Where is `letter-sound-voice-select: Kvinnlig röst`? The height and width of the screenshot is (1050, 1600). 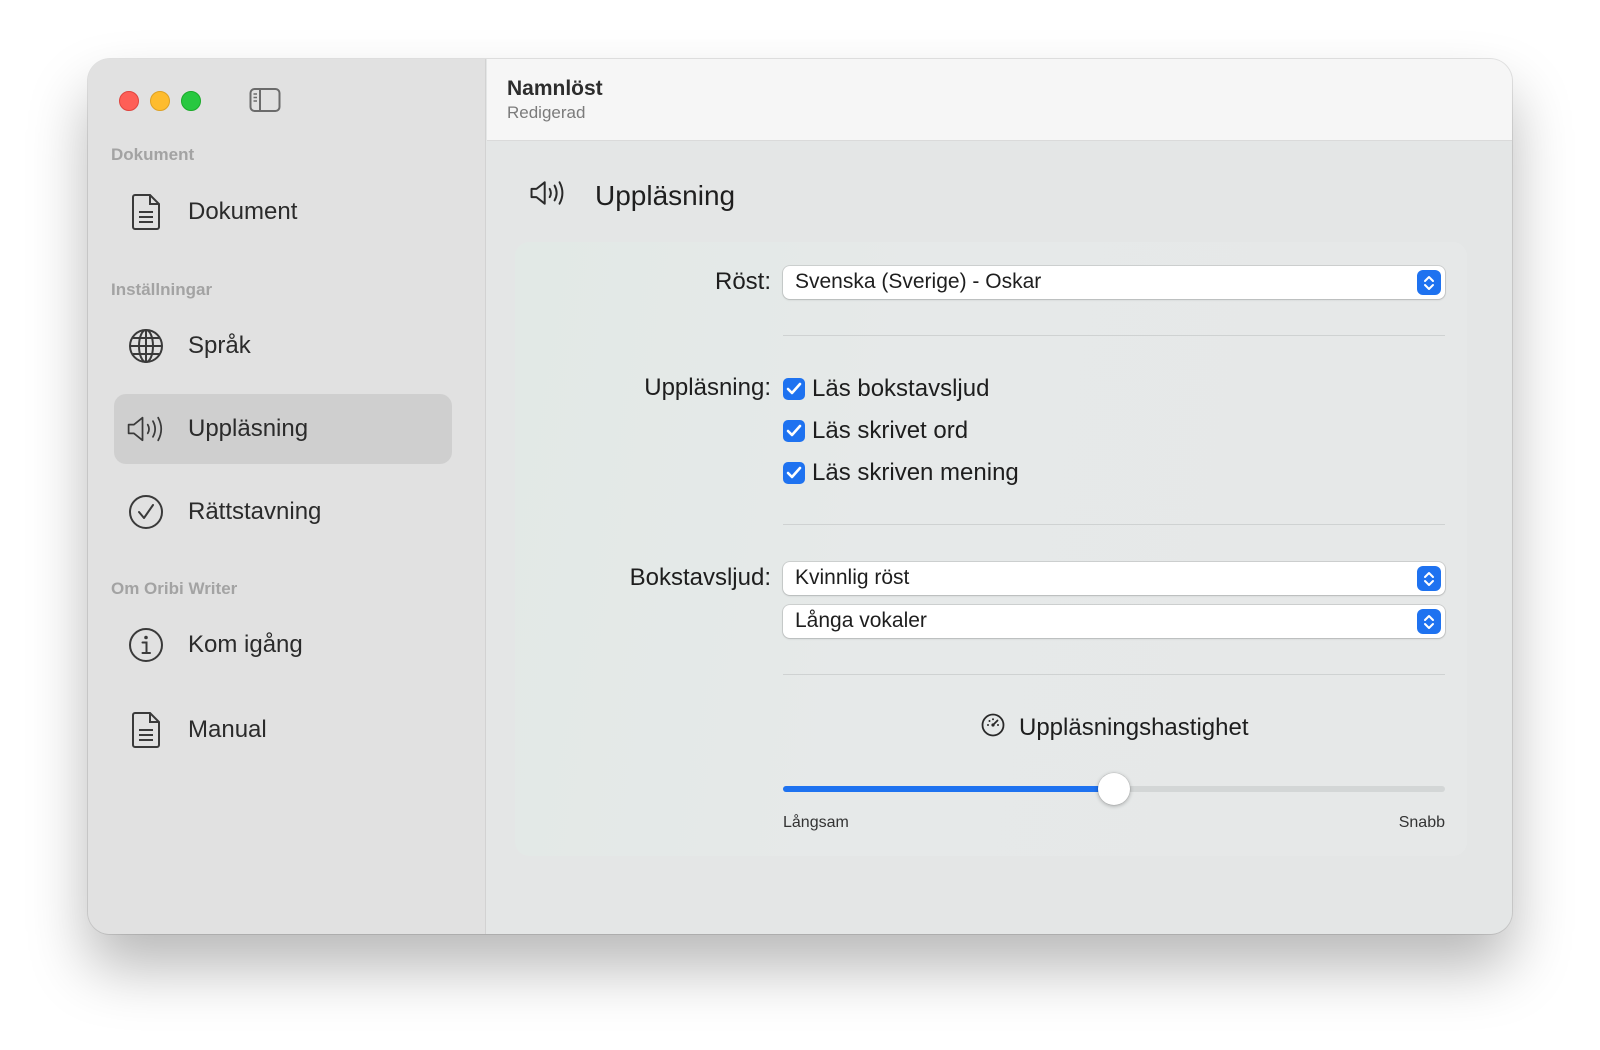 letter-sound-voice-select: Kvinnlig röst is located at coordinates (1114, 578).